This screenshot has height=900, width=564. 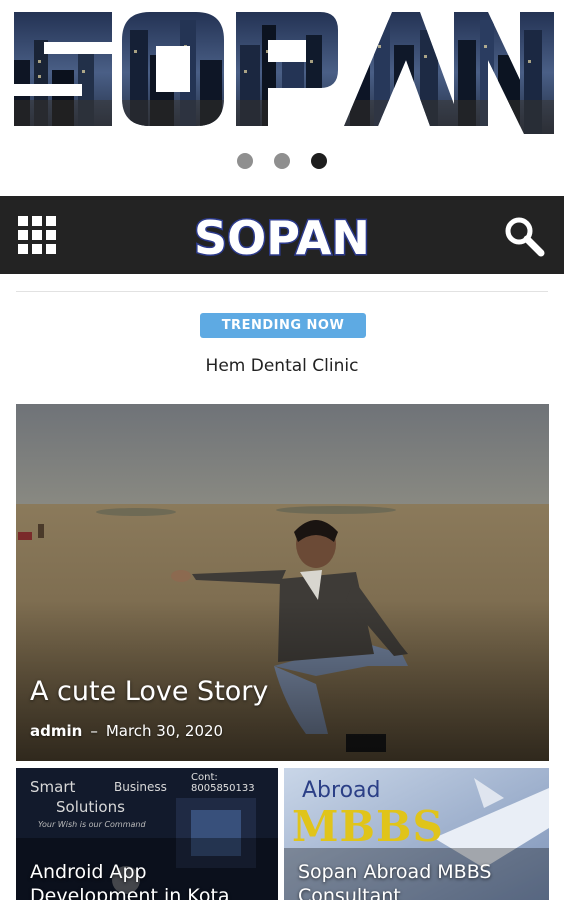 I want to click on card-image-contact: Cont: 8005850133, so click(x=223, y=783).